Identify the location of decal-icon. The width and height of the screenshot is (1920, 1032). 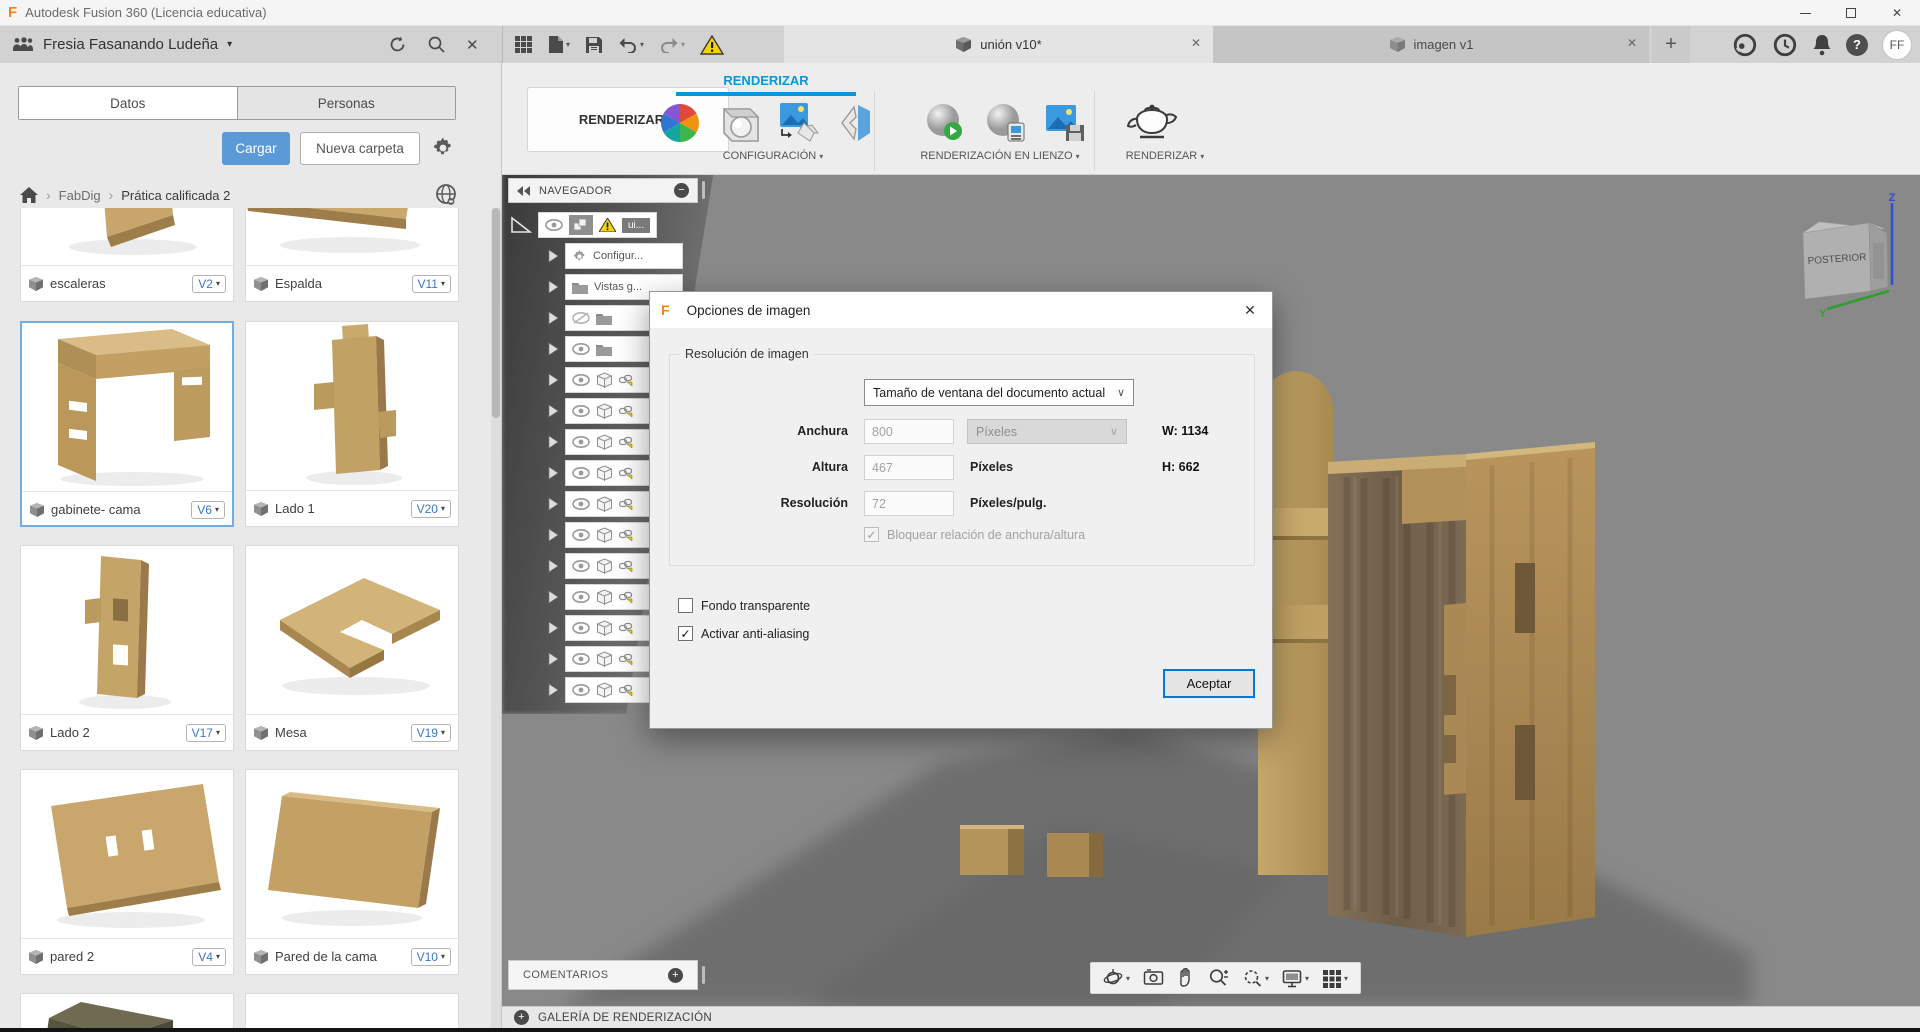
(856, 123).